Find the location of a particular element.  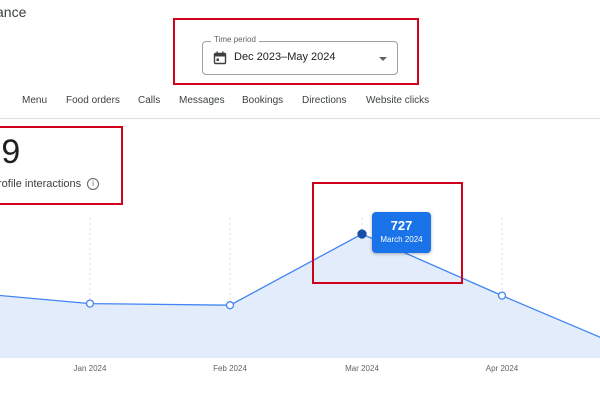

time-period-select: Time period Dec 2023–May 2024 is located at coordinates (300, 55).